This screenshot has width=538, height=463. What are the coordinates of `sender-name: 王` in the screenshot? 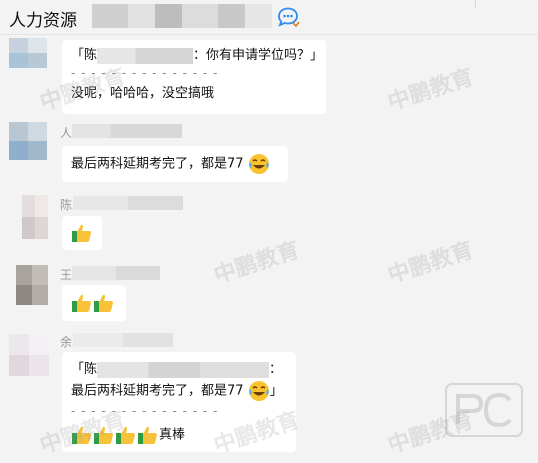 It's located at (66, 275).